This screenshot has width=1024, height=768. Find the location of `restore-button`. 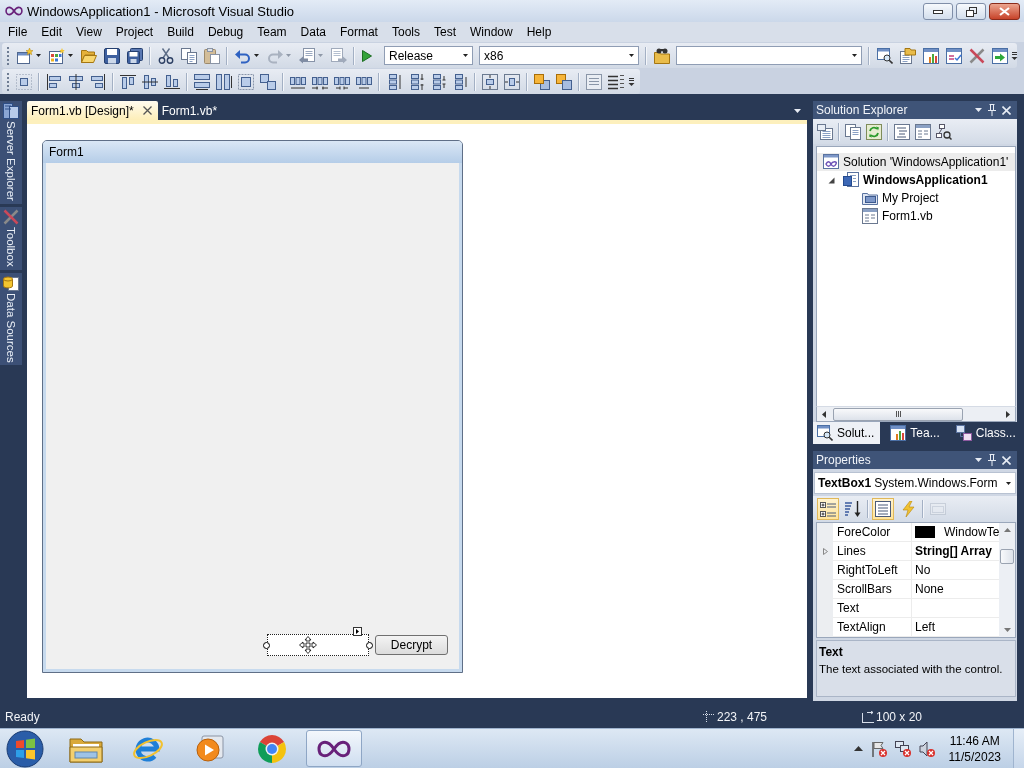

restore-button is located at coordinates (971, 11).